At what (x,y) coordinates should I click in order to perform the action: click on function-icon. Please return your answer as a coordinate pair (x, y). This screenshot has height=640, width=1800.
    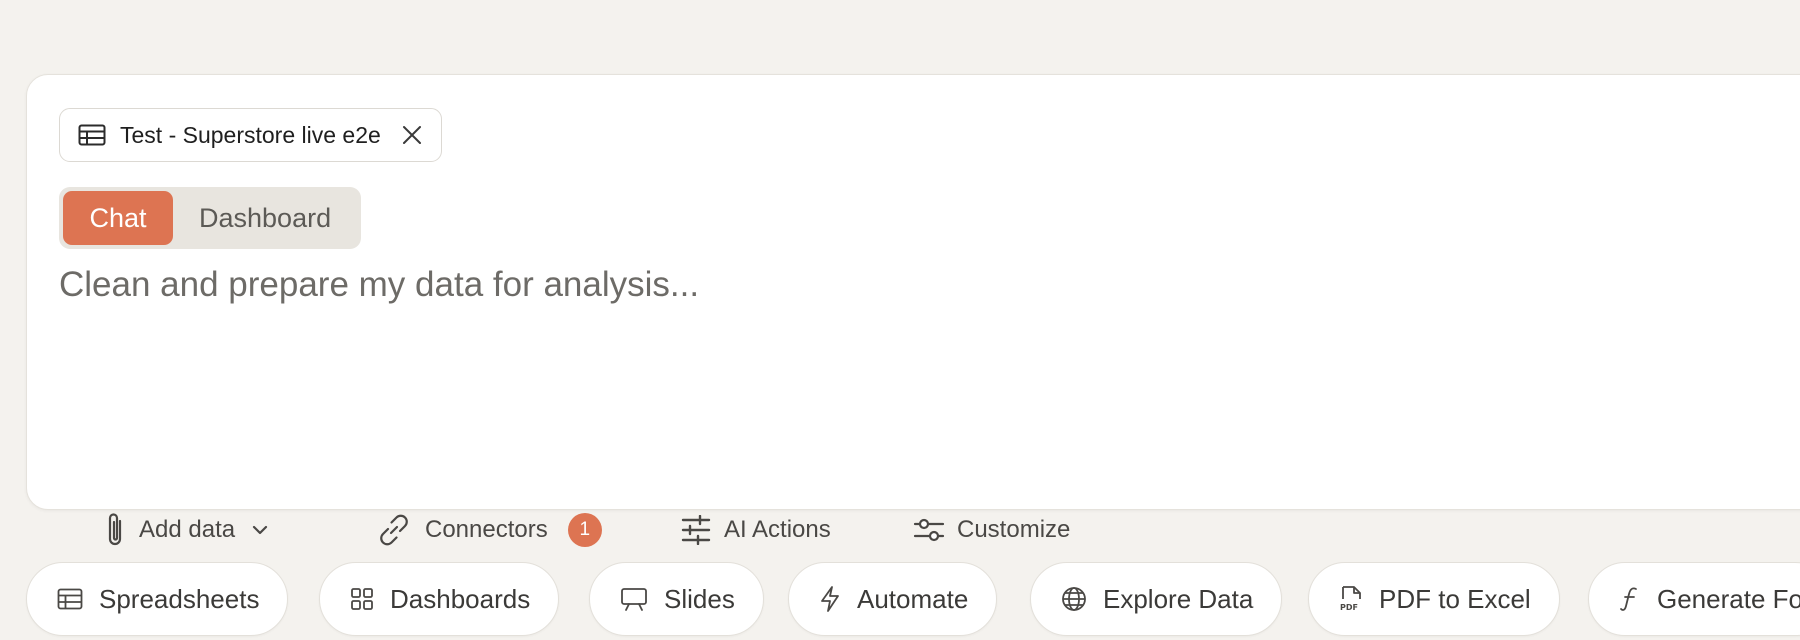
    Looking at the image, I should click on (1630, 599).